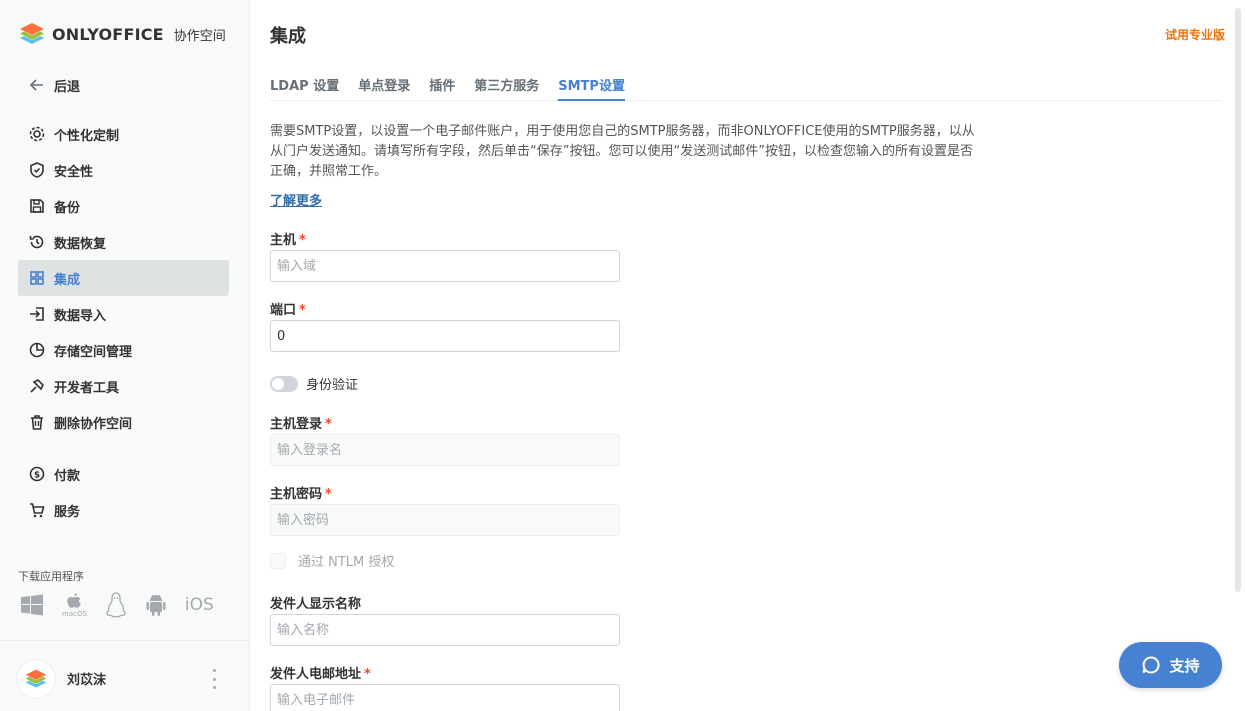 Image resolution: width=1245 pixels, height=711 pixels. What do you see at coordinates (384, 86) in the screenshot?
I see `tab-sso: 单点登录` at bounding box center [384, 86].